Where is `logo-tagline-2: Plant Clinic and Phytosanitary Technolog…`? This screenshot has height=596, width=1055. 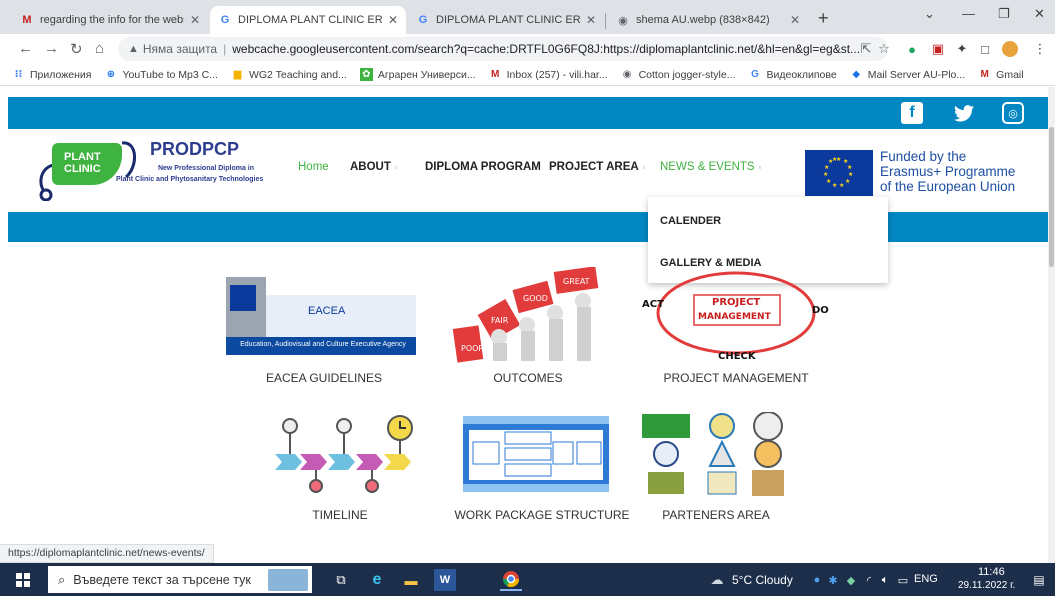
logo-tagline-2: Plant Clinic and Phytosanitary Technolog… is located at coordinates (190, 179).